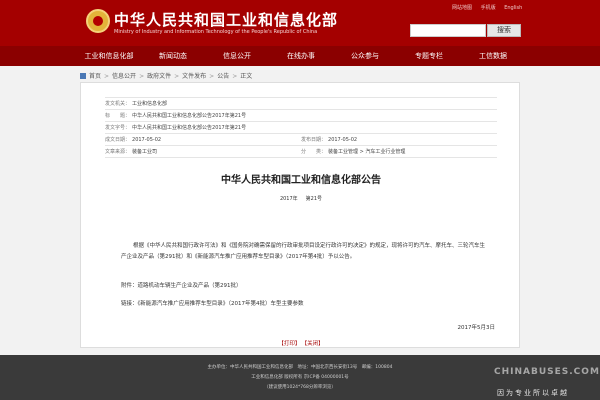 This screenshot has width=600, height=400. Describe the element at coordinates (462, 8) in the screenshot. I see `top-link-sitemap: 网站地图` at that location.